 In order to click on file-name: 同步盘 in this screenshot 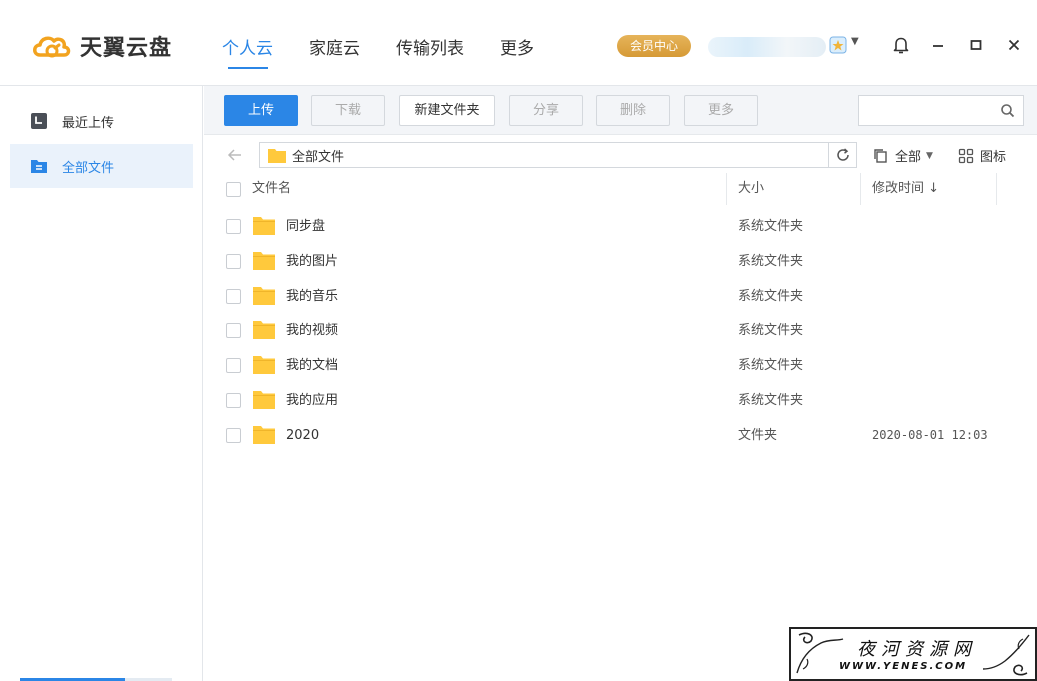, I will do `click(305, 226)`.